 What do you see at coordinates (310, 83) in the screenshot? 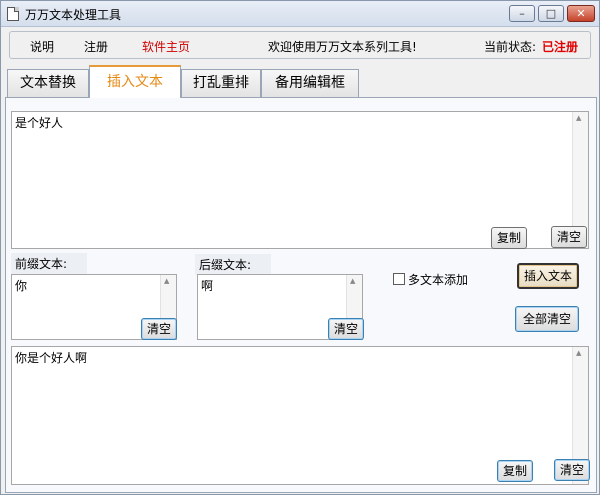
I see `tab-spare-editor: 备用编辑框` at bounding box center [310, 83].